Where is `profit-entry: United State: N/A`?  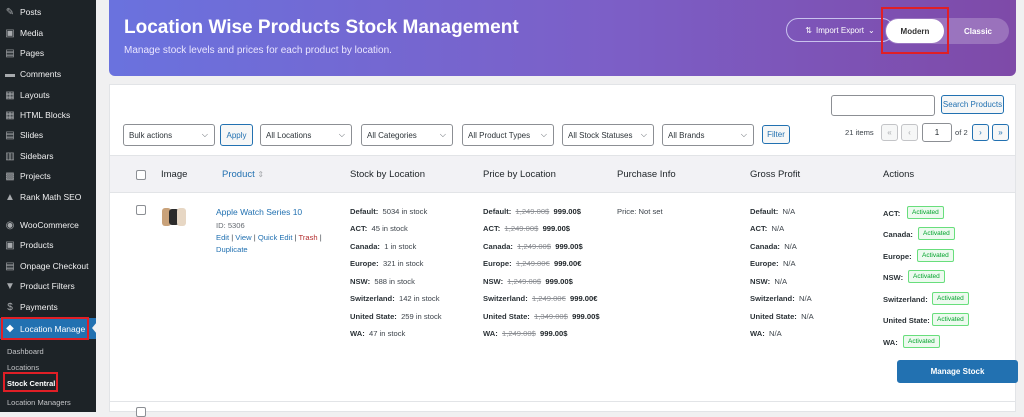 profit-entry: United State: N/A is located at coordinates (782, 316).